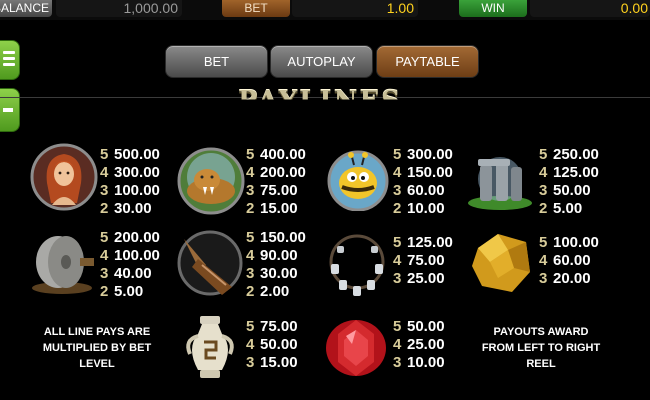  I want to click on pays-club: 5 150.00 4 90.00 3 30.00 2 2.00, so click(276, 264).